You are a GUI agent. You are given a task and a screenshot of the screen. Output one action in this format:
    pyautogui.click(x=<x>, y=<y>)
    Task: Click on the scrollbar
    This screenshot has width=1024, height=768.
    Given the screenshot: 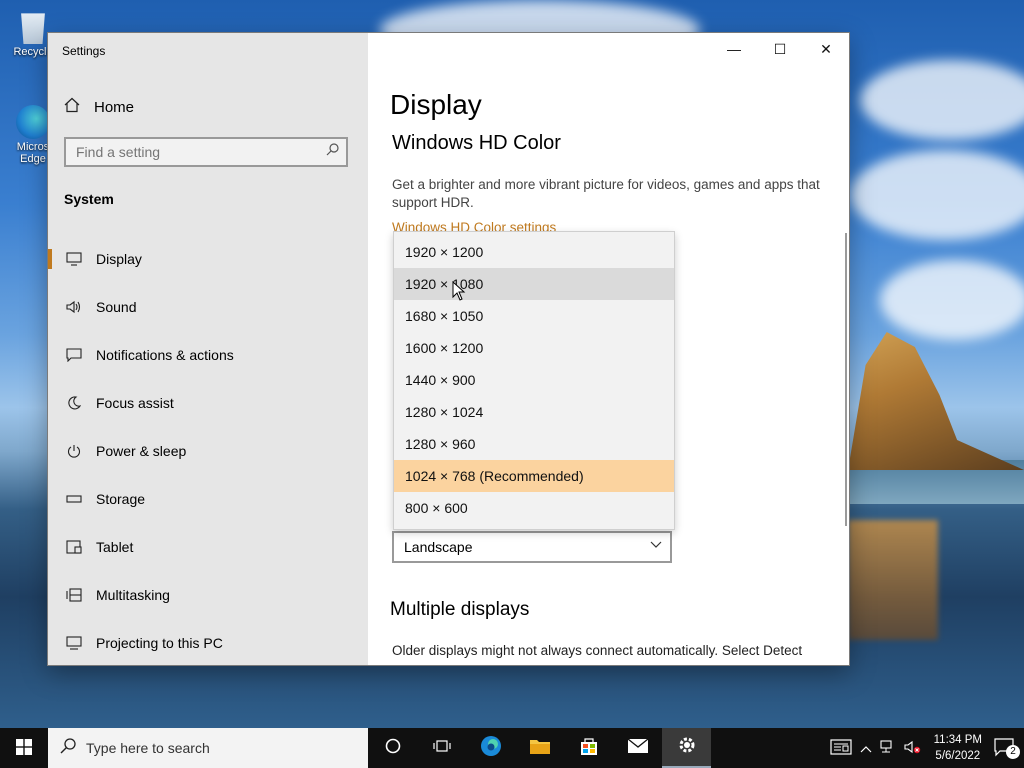 What is the action you would take?
    pyautogui.click(x=846, y=379)
    